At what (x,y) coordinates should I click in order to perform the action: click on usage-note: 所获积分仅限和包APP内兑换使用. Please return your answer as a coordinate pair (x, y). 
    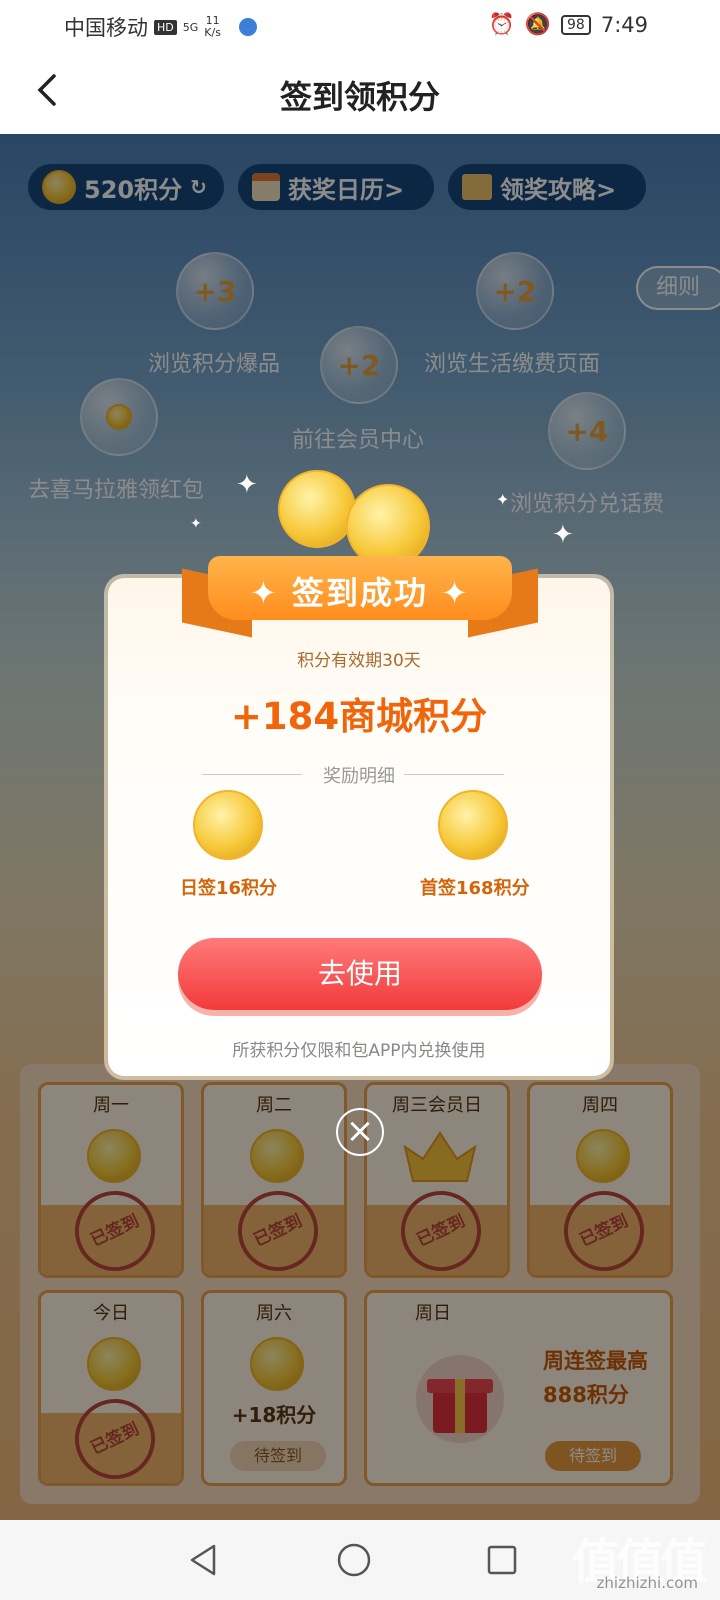
    Looking at the image, I should click on (359, 1051).